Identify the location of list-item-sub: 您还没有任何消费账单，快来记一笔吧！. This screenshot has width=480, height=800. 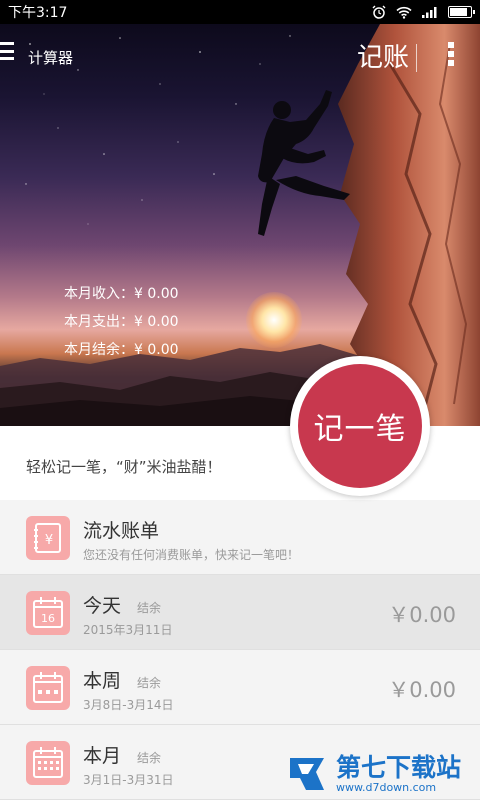
(191, 555).